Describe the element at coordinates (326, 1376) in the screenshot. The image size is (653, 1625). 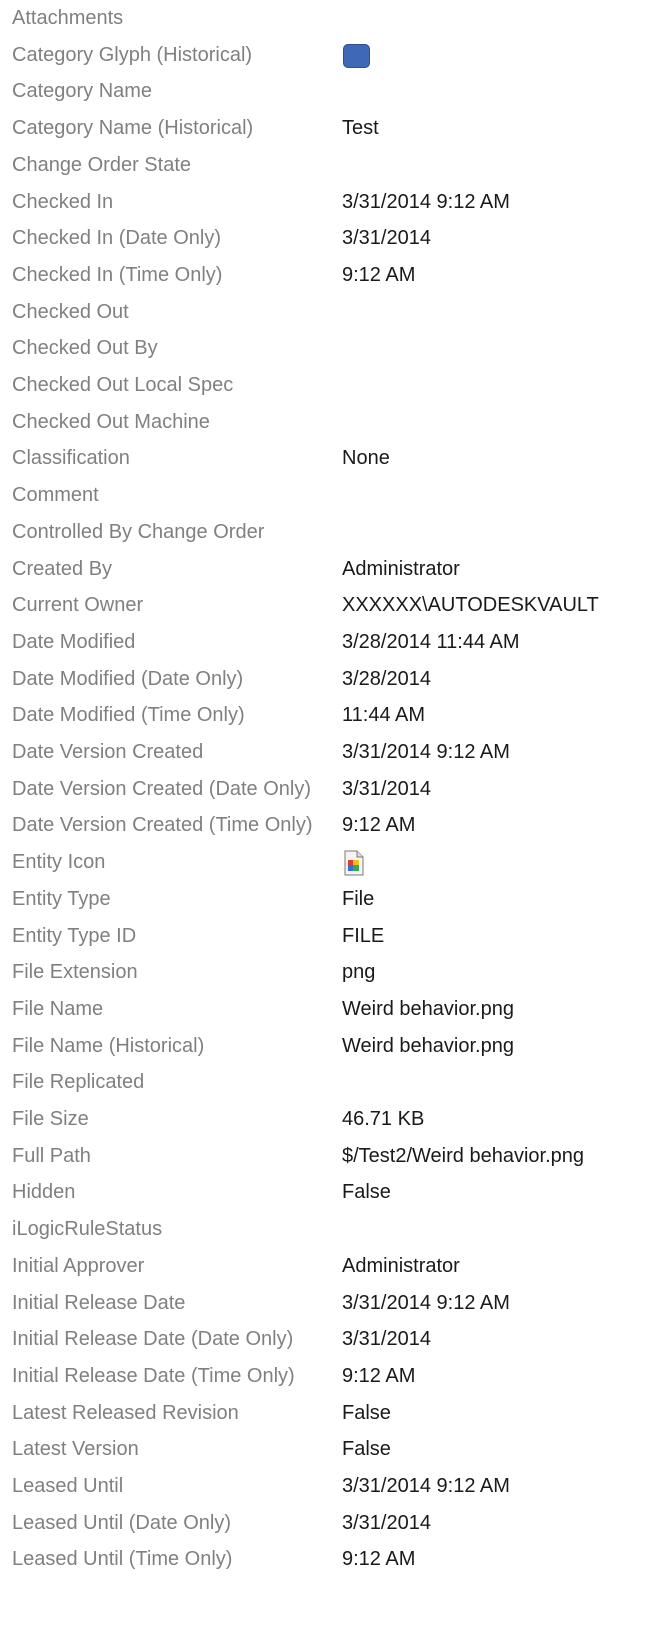
I see `property-row: Initial Release Date (Time Only) 9:12 AM` at that location.